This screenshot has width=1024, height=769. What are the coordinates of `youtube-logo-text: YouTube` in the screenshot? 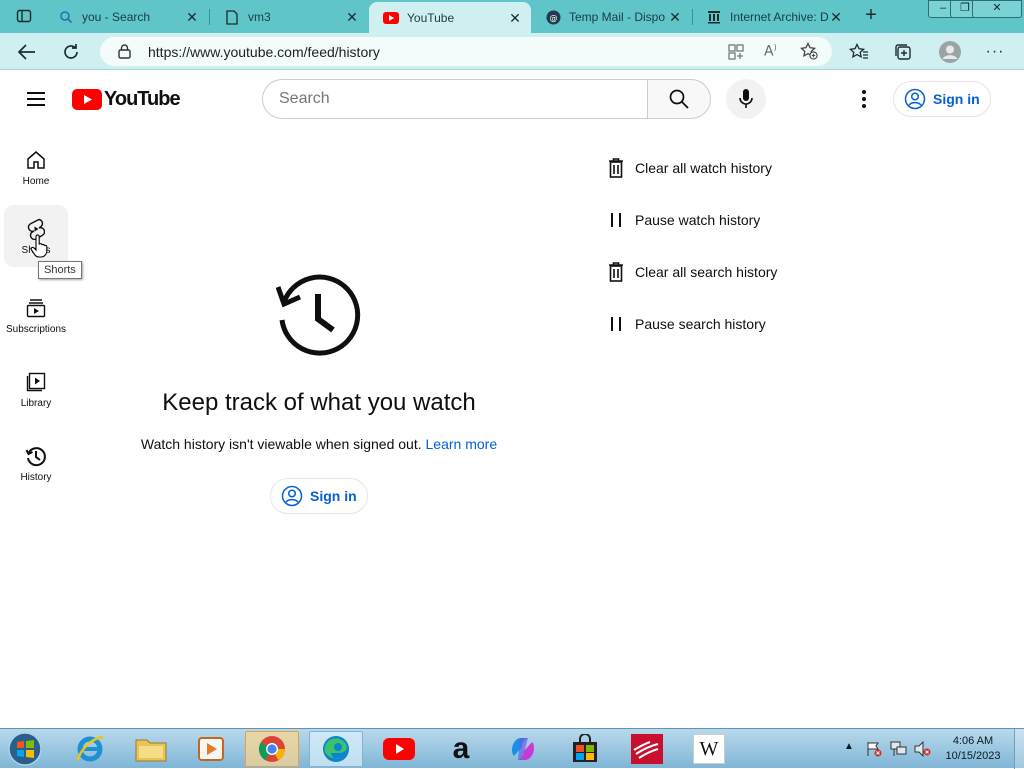 It's located at (142, 98).